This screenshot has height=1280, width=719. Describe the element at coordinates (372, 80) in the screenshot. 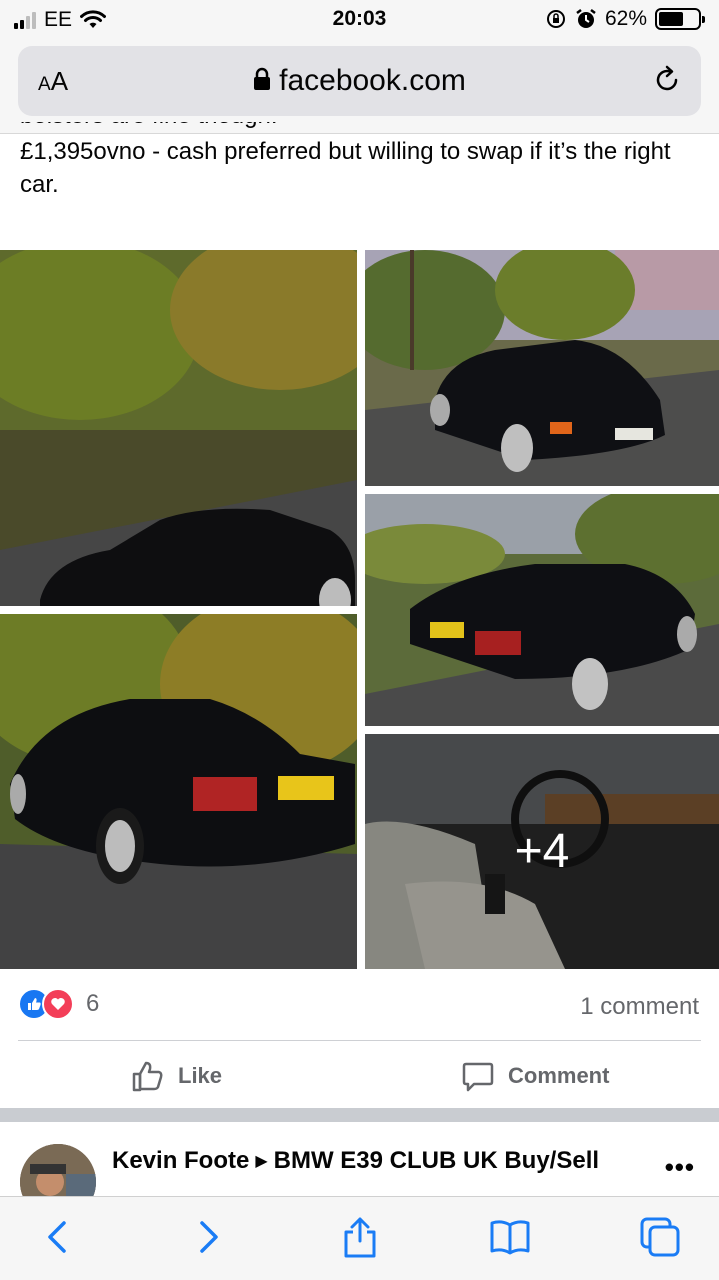

I see `domain-label: facebook.com` at that location.